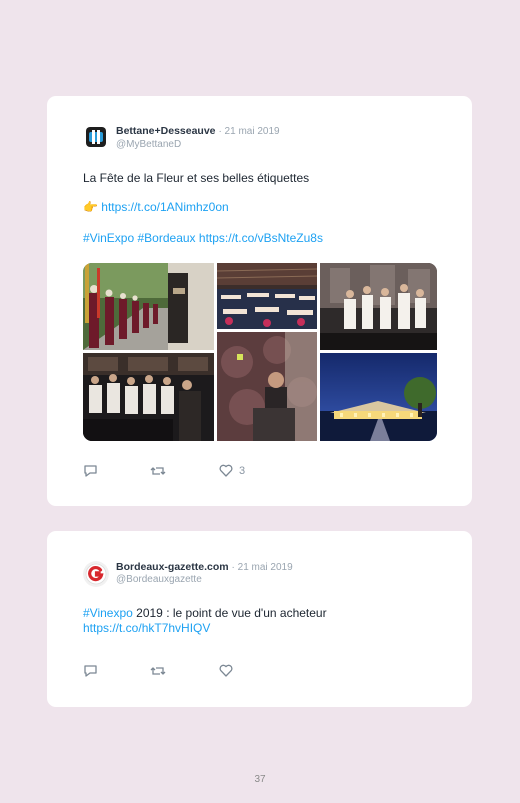 The width and height of the screenshot is (520, 803). Describe the element at coordinates (166, 131) in the screenshot. I see `author-name: Bettane+Desseauve` at that location.